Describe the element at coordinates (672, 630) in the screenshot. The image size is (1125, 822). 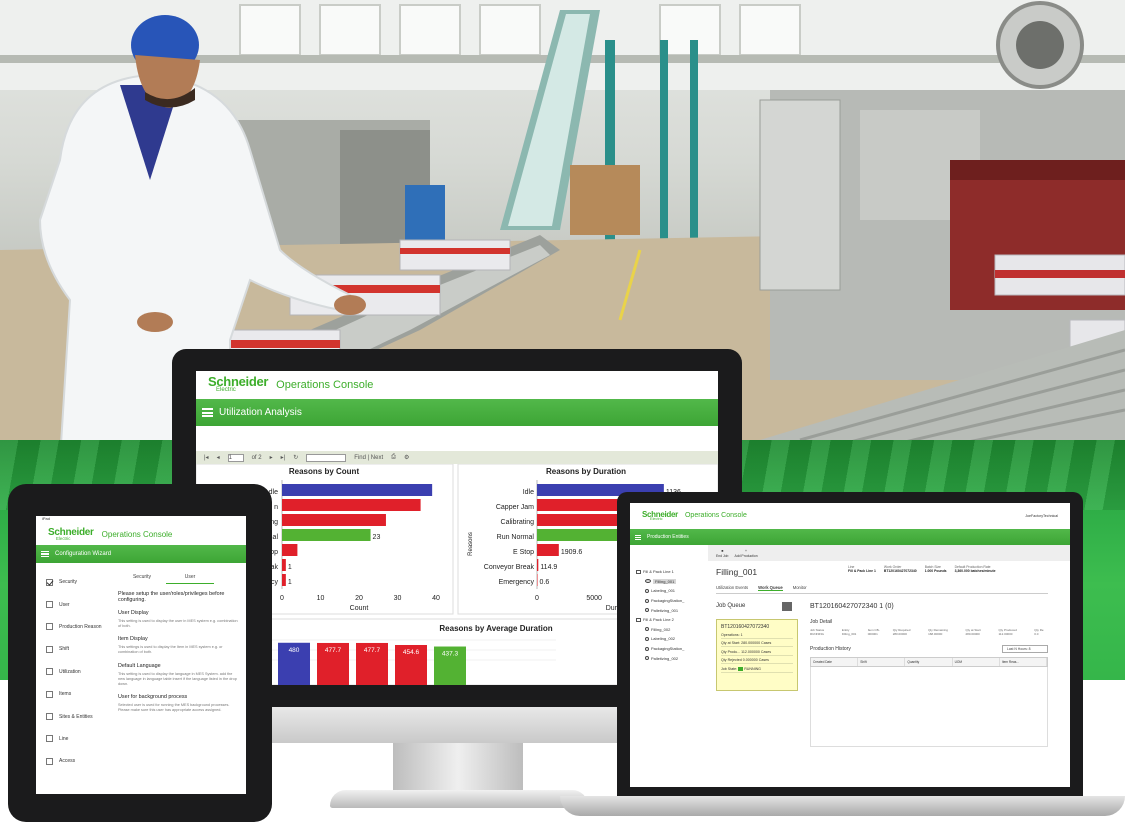
I see `tree-node: Filling_002` at that location.